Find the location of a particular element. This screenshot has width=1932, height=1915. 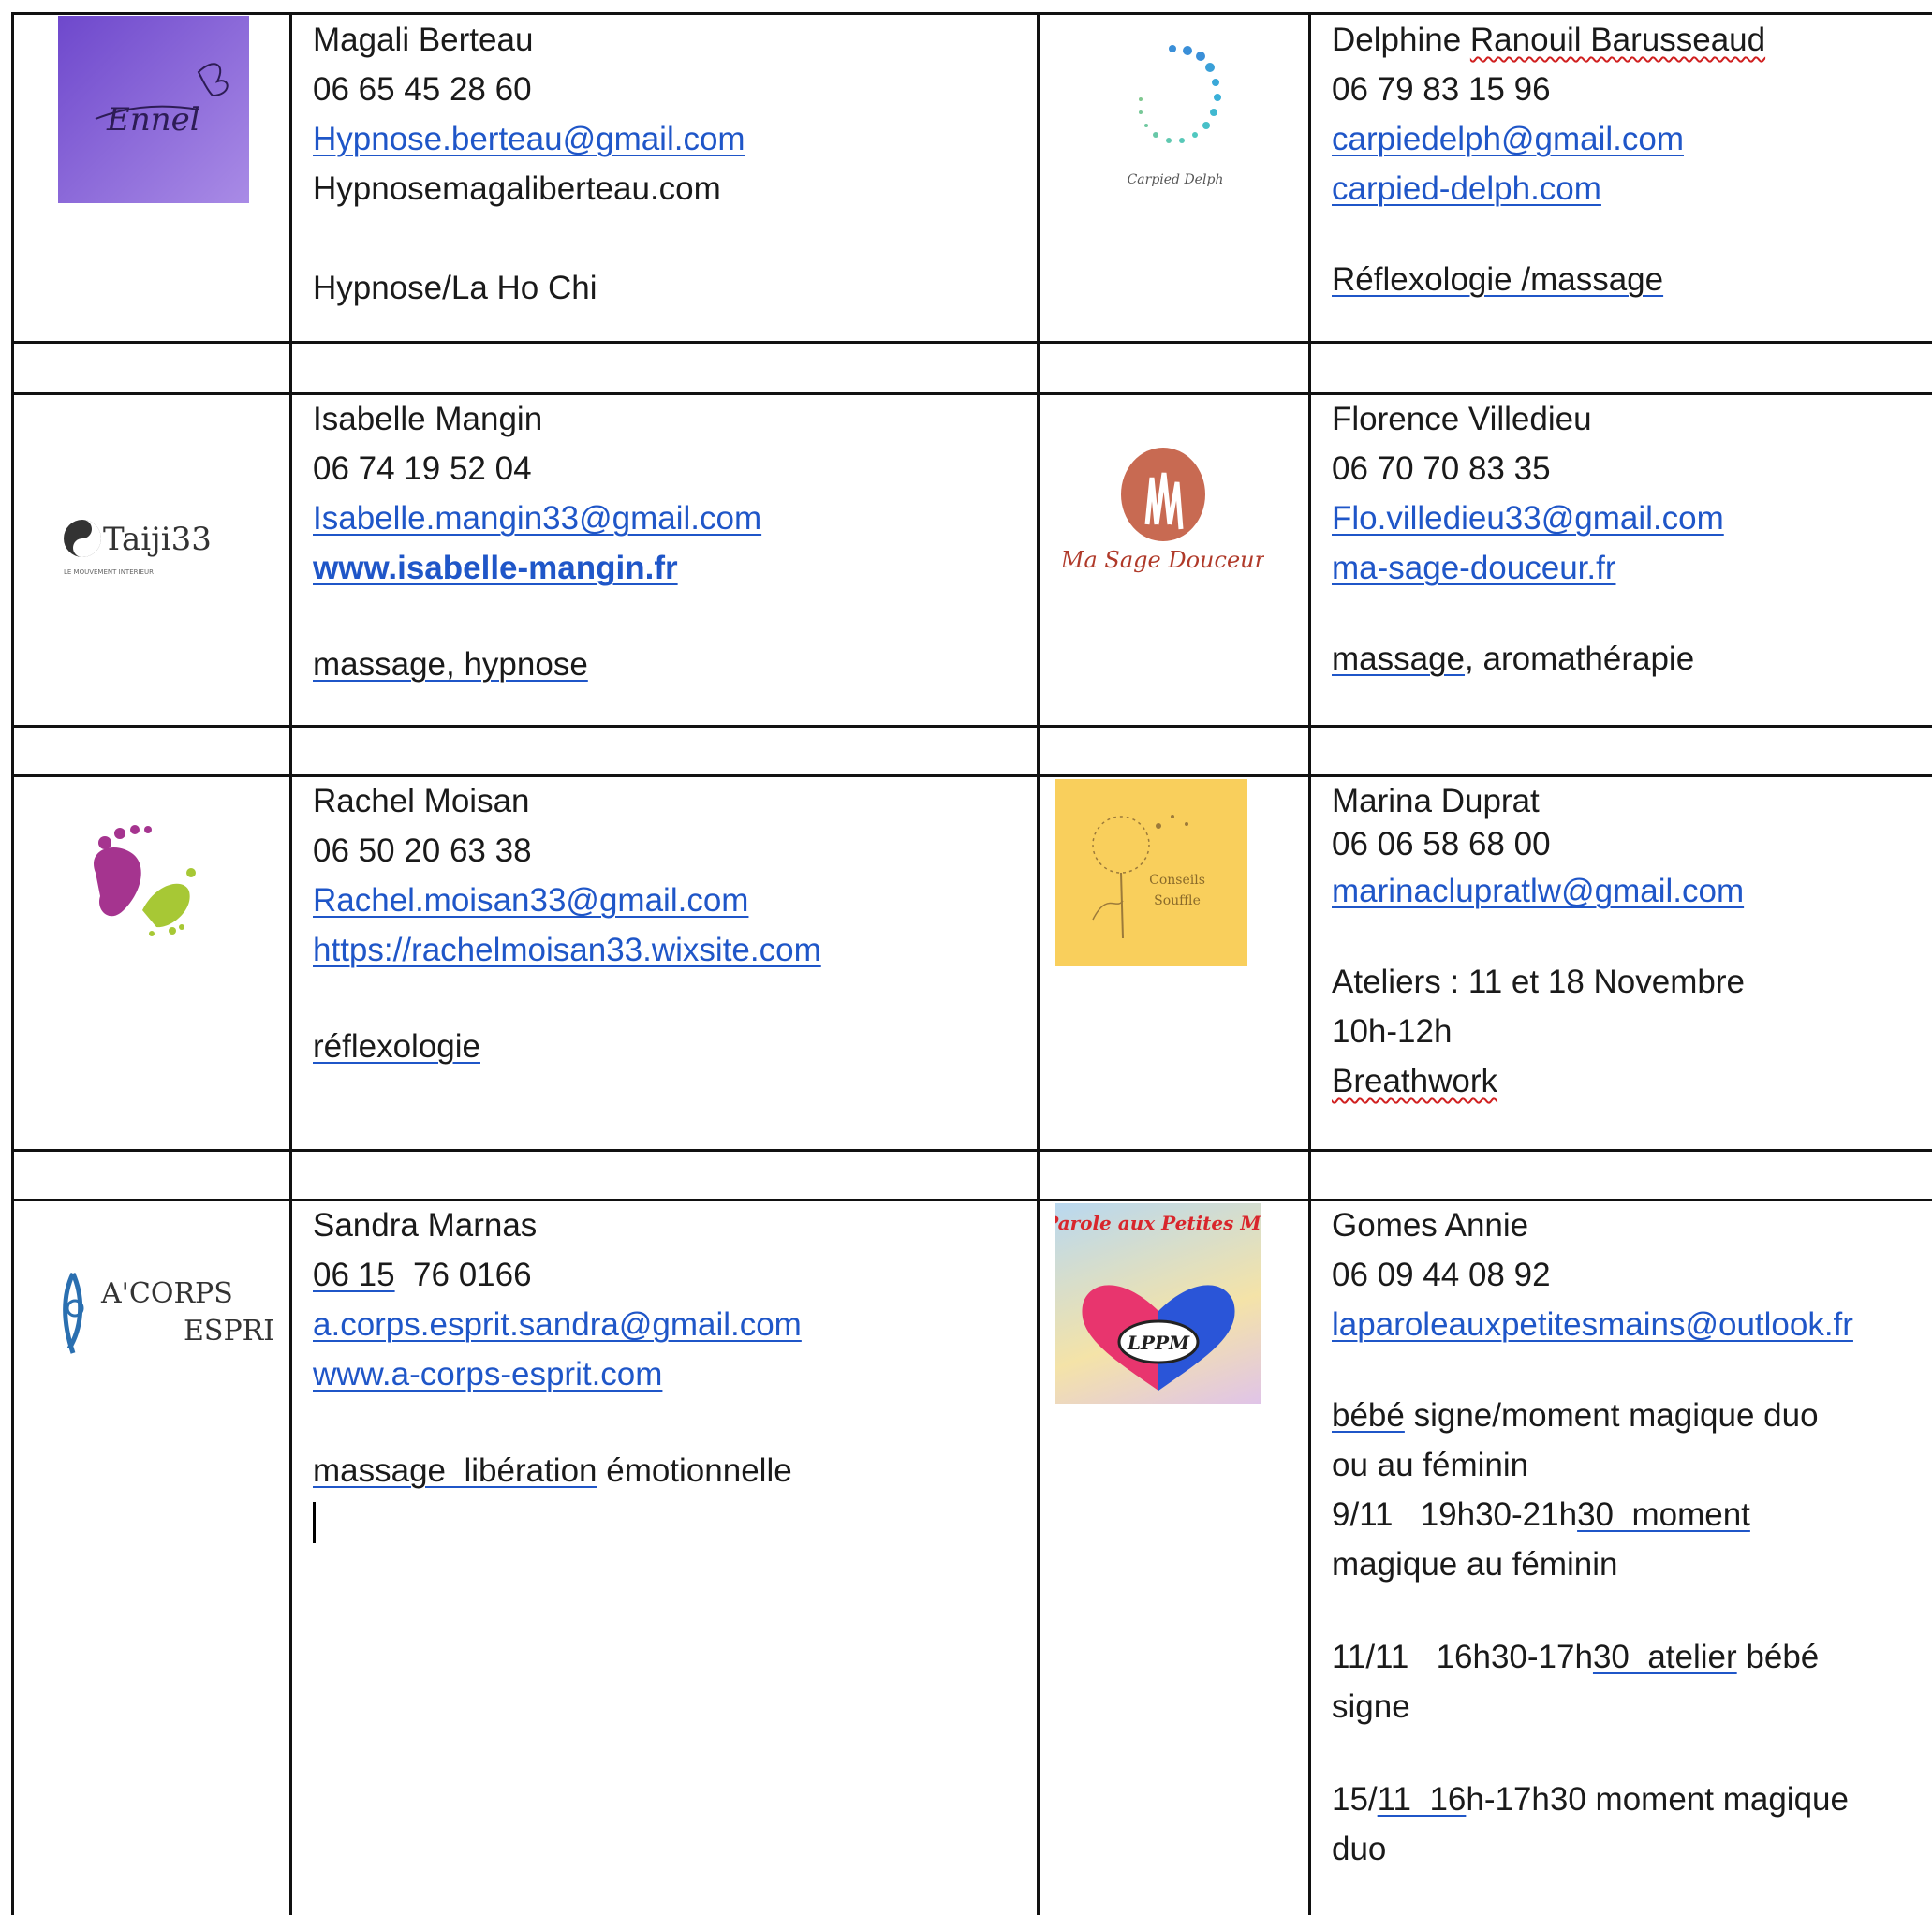

contact-website: Hypnosemagaliberteau.com is located at coordinates (517, 188).